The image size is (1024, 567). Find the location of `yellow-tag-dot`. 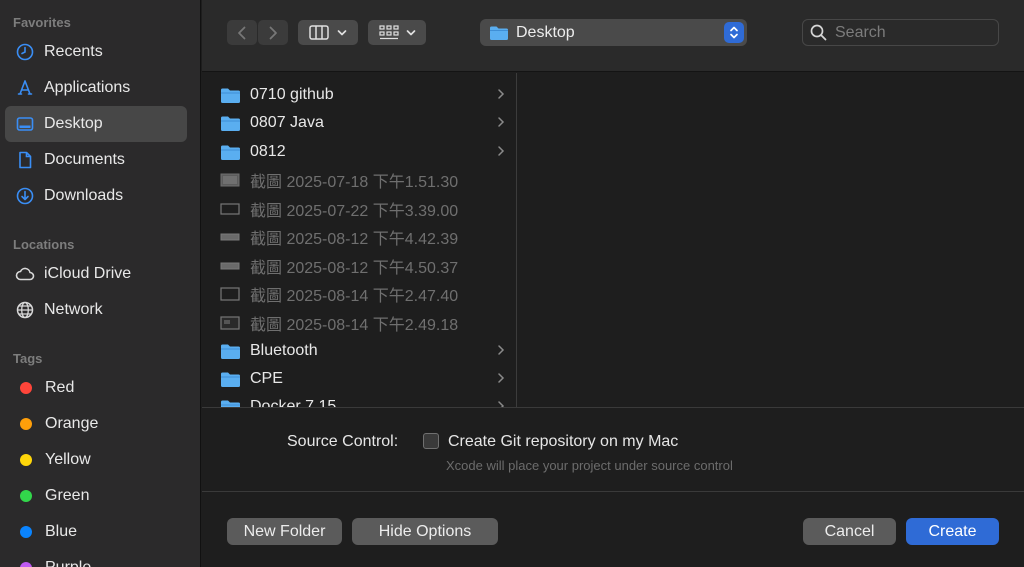

yellow-tag-dot is located at coordinates (26, 460).